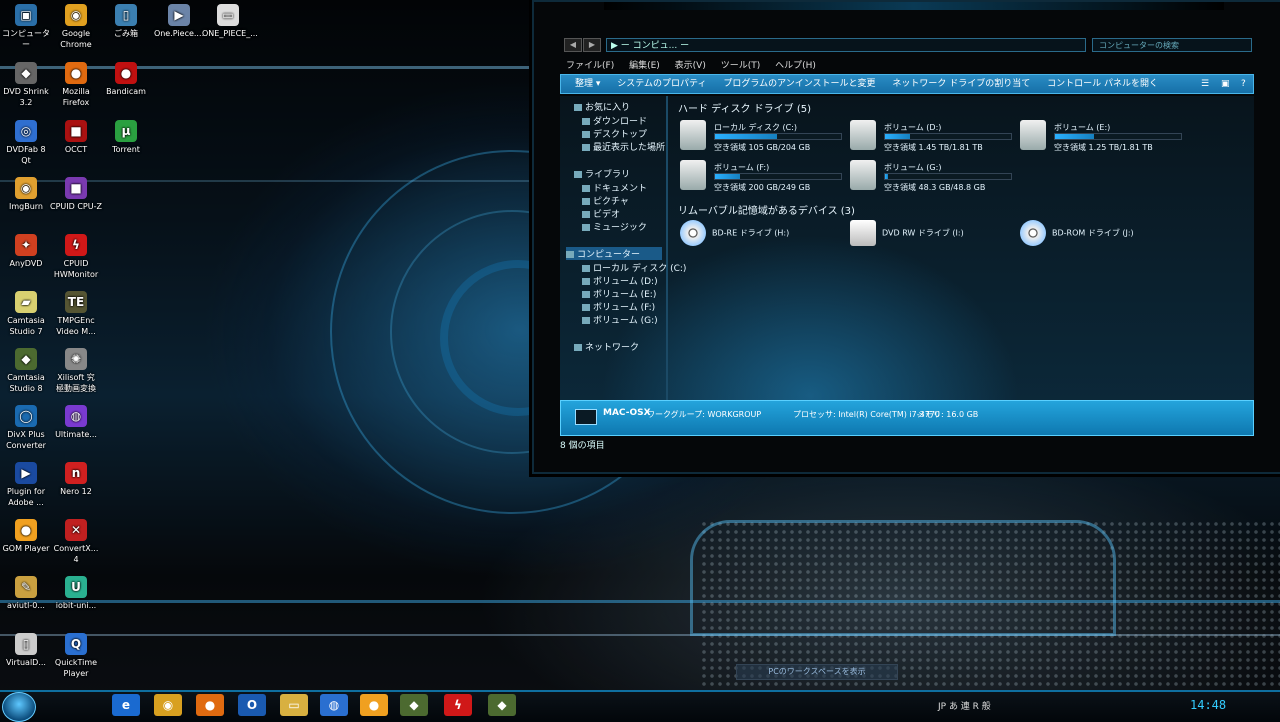 The height and width of the screenshot is (722, 1280). Describe the element at coordinates (907, 233) in the screenshot. I see `disc-drive-i: DVD RW ドライブ (I:)` at that location.